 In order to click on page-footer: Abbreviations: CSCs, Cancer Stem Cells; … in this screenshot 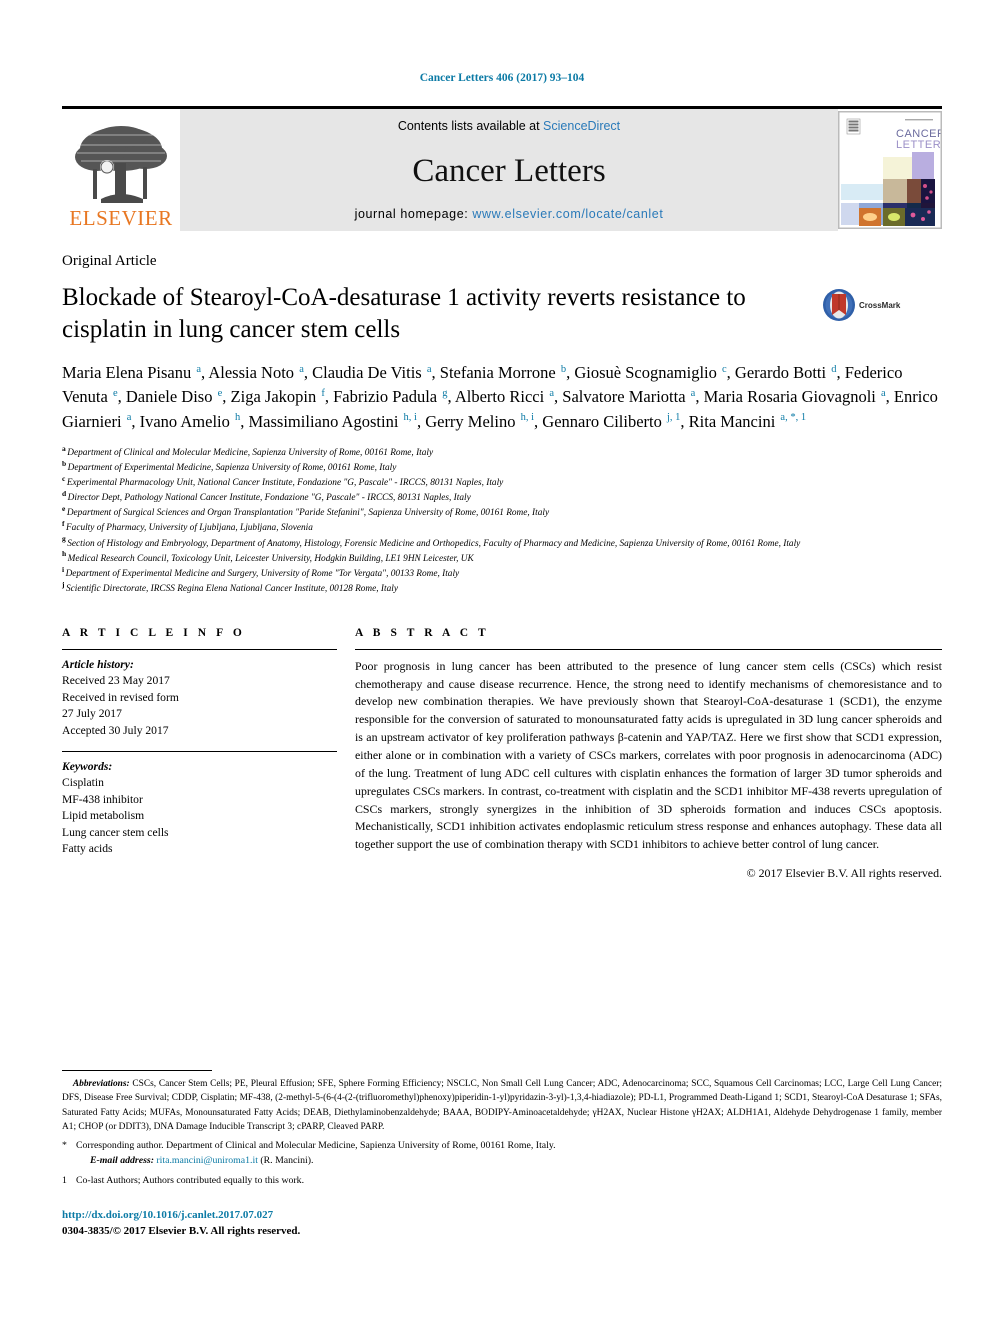, I will do `click(502, 1155)`.